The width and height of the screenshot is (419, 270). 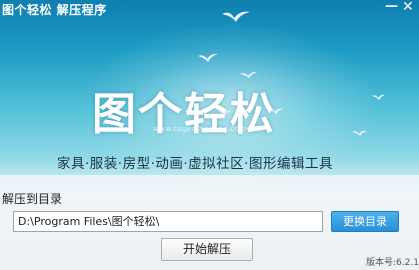 I want to click on minimize-icon: —, so click(x=391, y=7).